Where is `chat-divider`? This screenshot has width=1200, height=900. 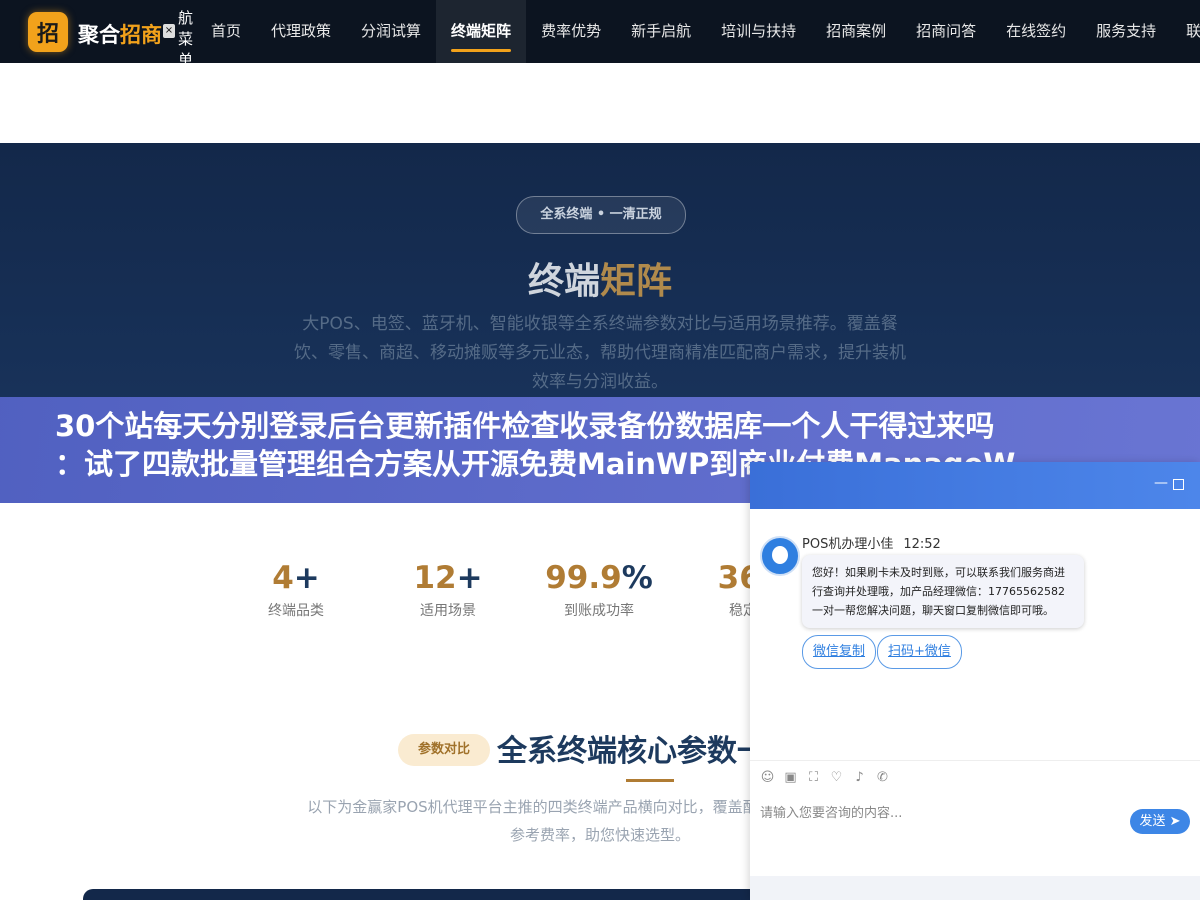 chat-divider is located at coordinates (975, 760).